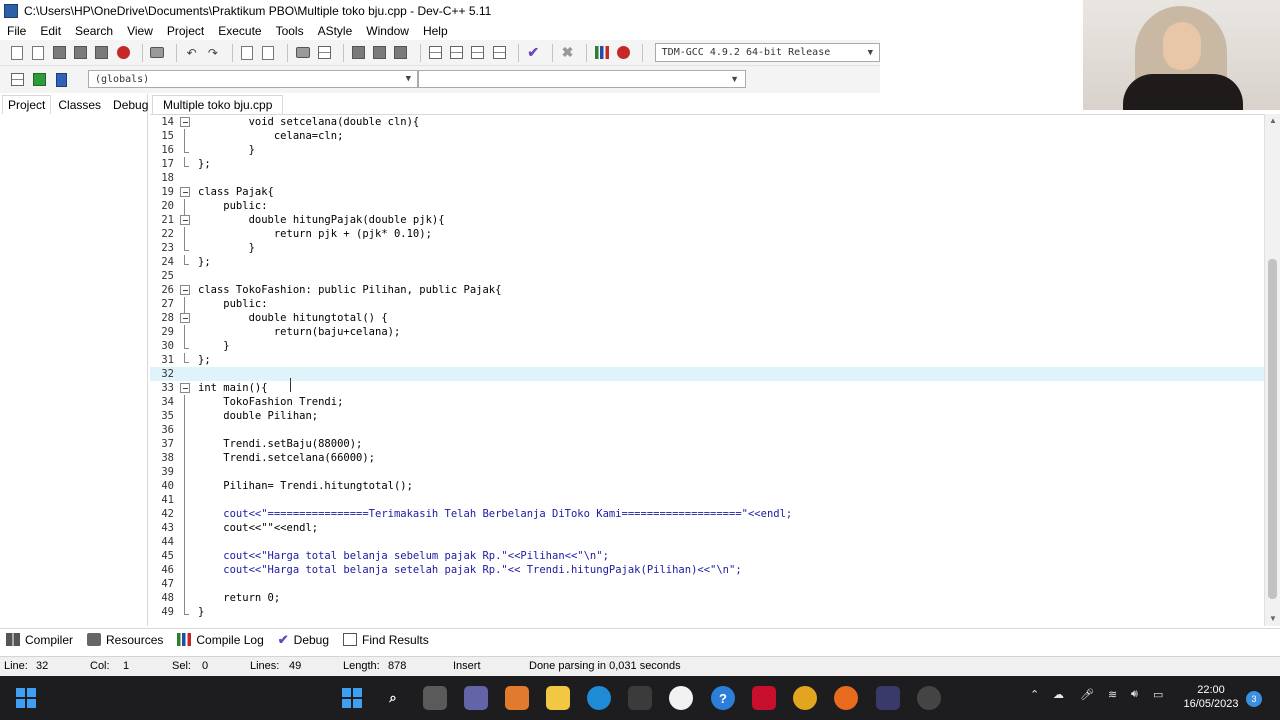 This screenshot has height=720, width=1280. I want to click on new-file-button, so click(16, 53).